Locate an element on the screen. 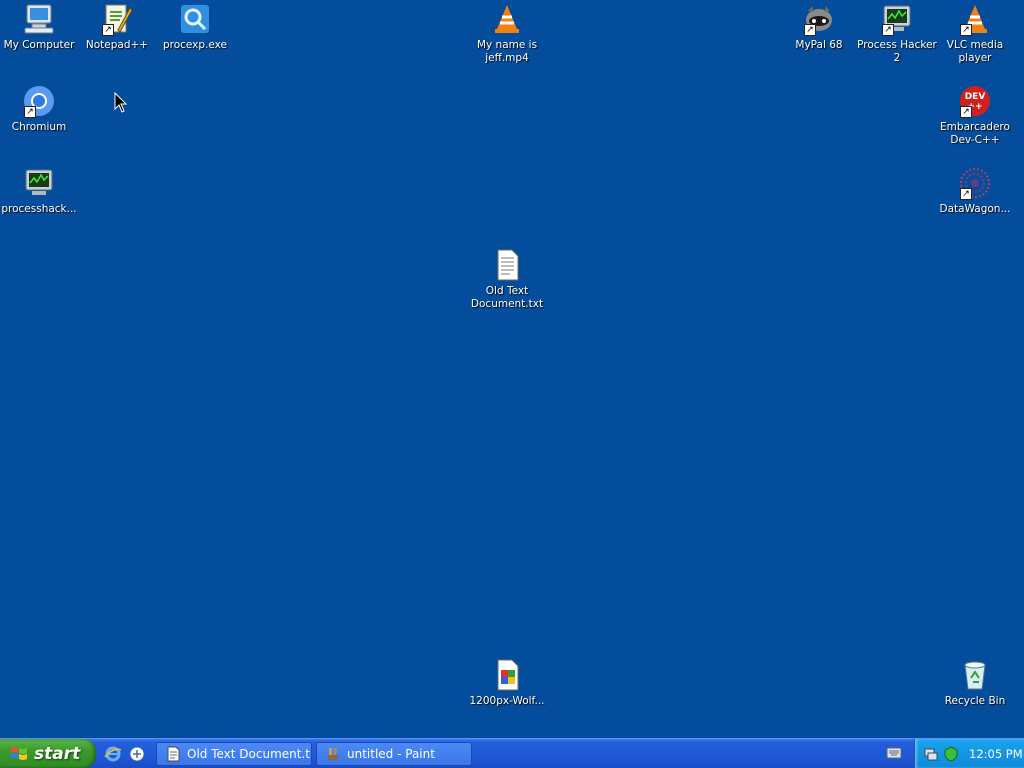 Image resolution: width=1024 pixels, height=768 pixels. desktop-icon-process-hacker: ↗ Process Hacker 2 is located at coordinates (897, 33).